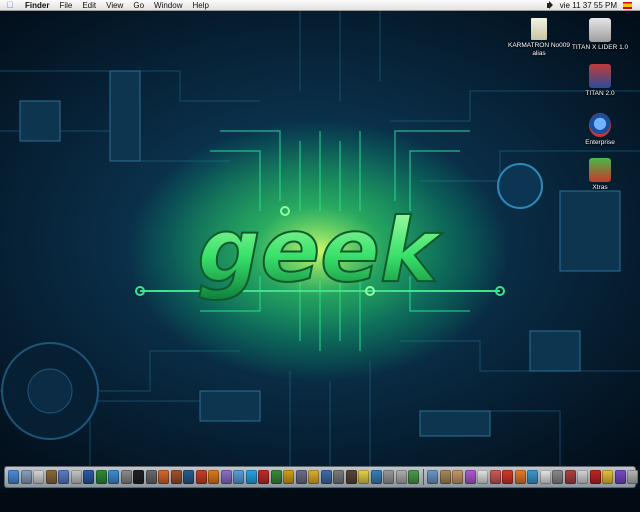 The image size is (640, 512). I want to click on desktop-icon-titan-x-lider: TITAN X LIDER 1.0, so click(600, 35).